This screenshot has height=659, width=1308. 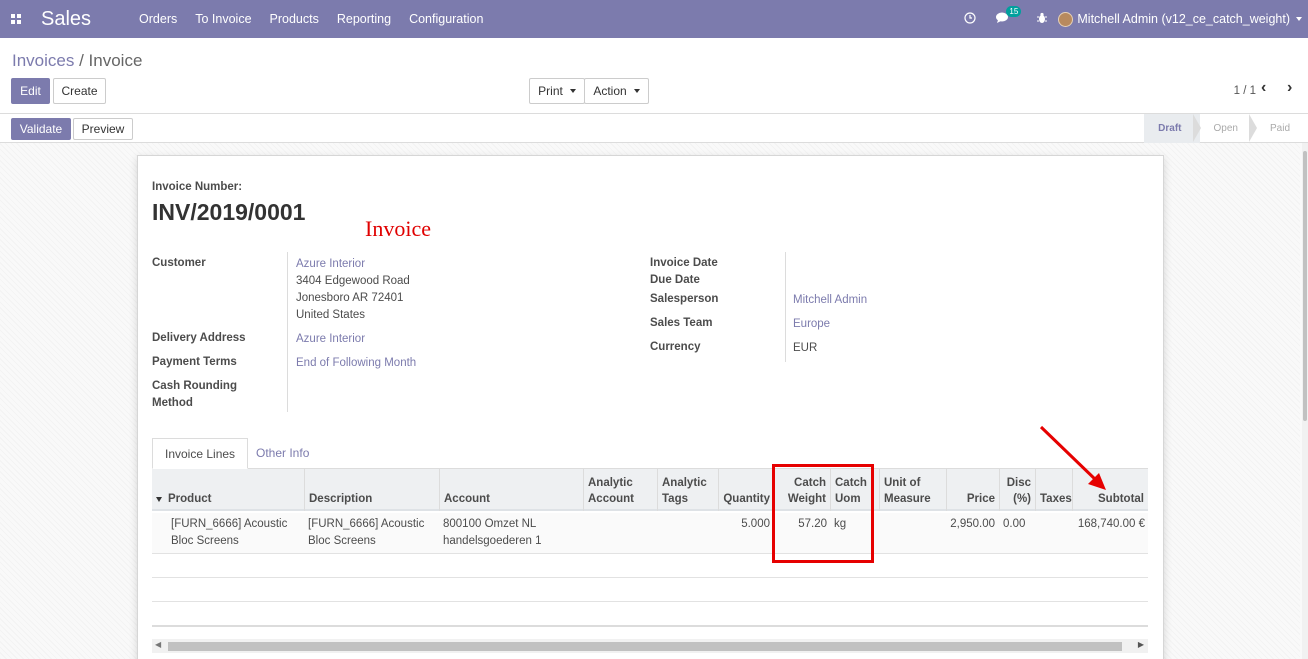 What do you see at coordinates (200, 453) in the screenshot?
I see `tab-invoice-lines: Invoice Lines` at bounding box center [200, 453].